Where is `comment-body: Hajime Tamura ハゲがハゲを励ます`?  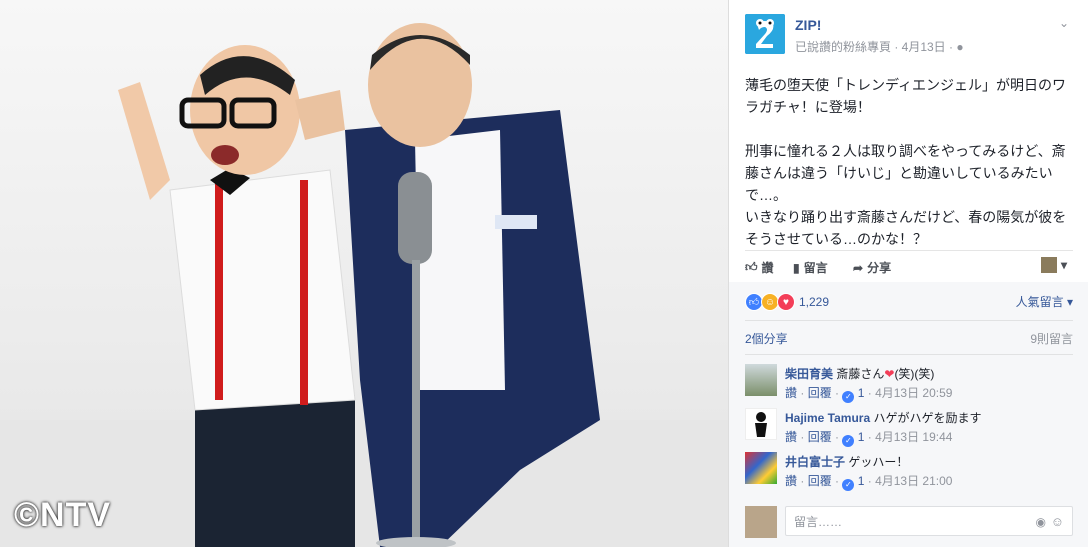 comment-body: Hajime Tamura ハゲがハゲを励ます is located at coordinates (883, 417).